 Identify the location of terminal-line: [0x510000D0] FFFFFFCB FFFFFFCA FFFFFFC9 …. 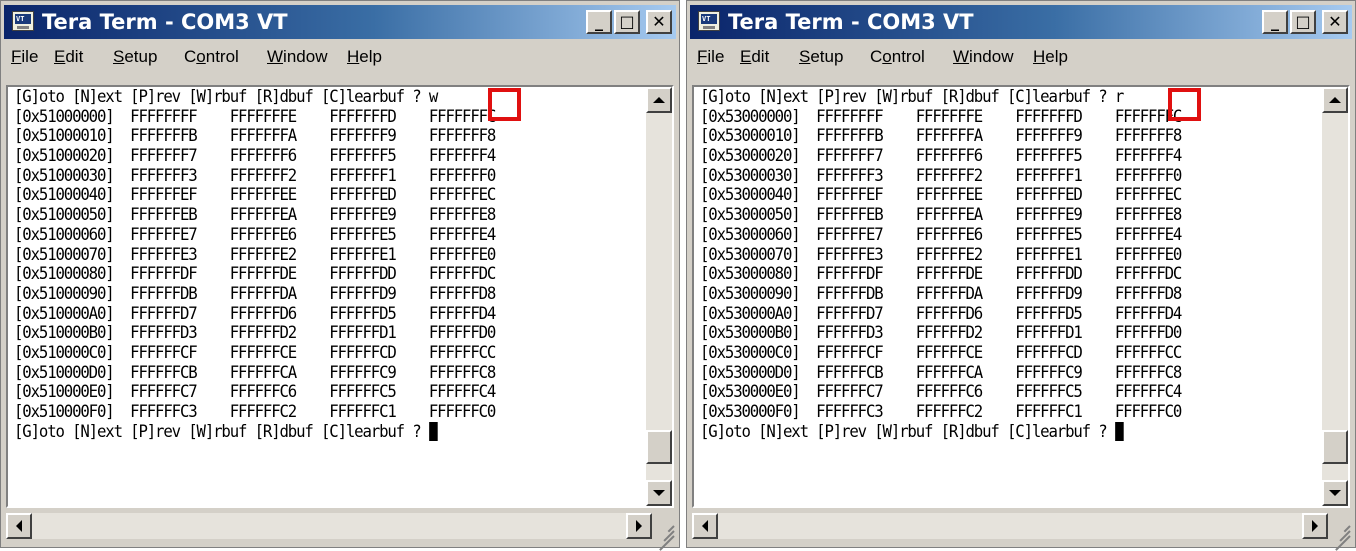
(255, 372).